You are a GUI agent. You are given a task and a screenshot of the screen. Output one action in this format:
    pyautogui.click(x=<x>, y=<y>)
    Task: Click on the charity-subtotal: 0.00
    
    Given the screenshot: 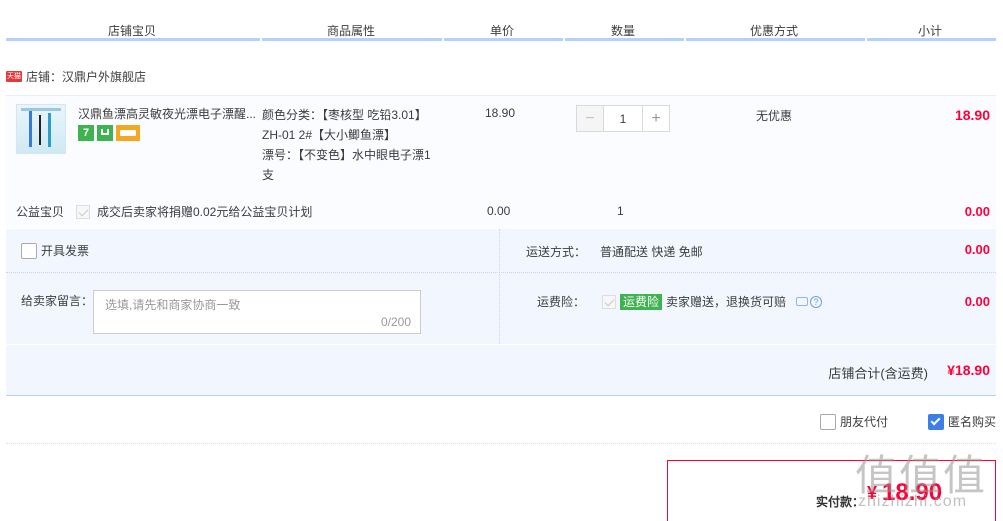 What is the action you would take?
    pyautogui.click(x=977, y=211)
    